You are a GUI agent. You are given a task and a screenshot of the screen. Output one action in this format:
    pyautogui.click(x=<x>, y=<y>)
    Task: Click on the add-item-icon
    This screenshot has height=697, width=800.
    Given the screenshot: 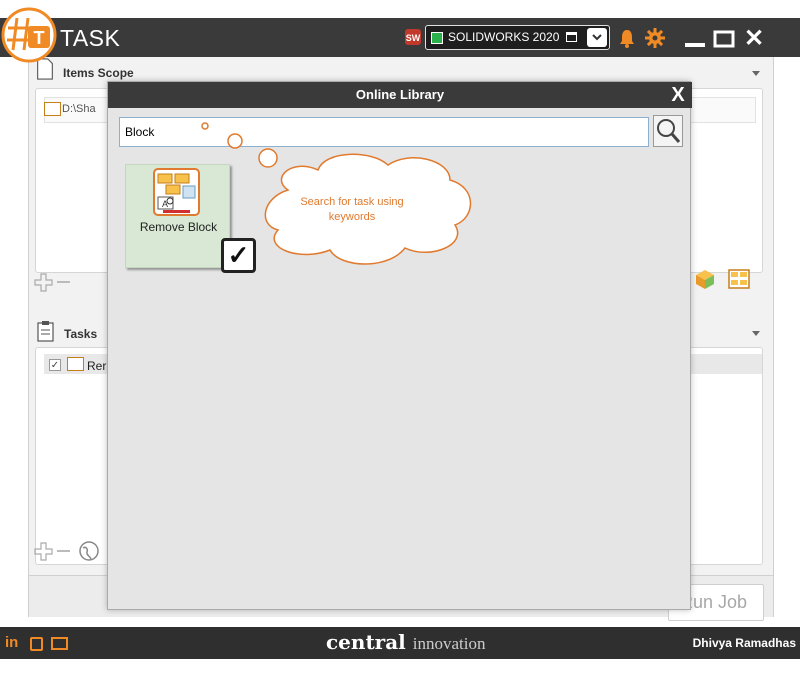 What is the action you would take?
    pyautogui.click(x=43, y=282)
    